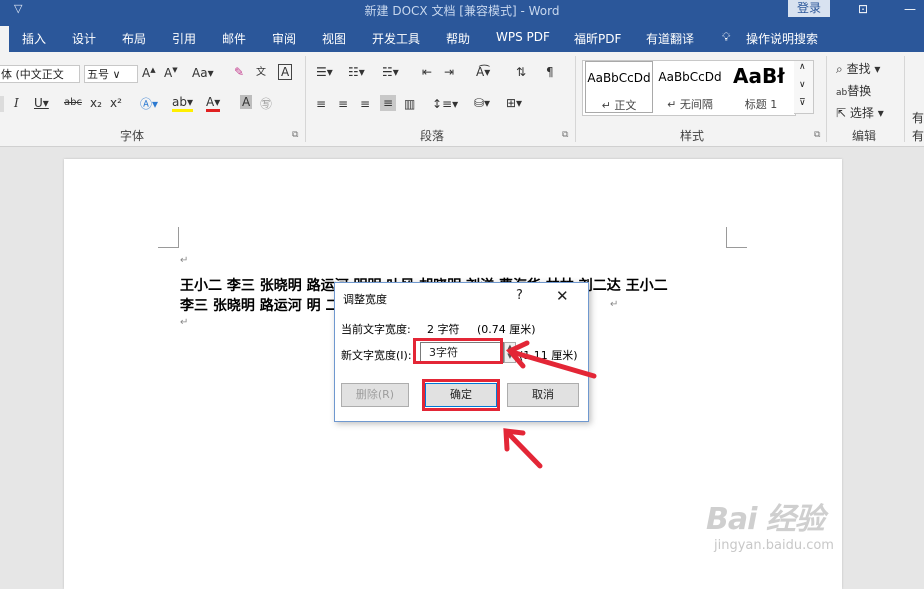 The width and height of the screenshot is (924, 589). I want to click on annotation-arrows, so click(550, 404).